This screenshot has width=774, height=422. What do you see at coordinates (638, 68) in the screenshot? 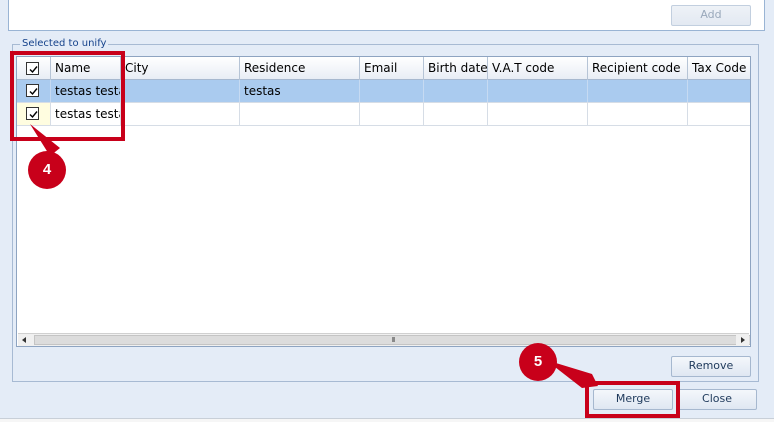
I see `column-header-recipient-code: Recipient code` at bounding box center [638, 68].